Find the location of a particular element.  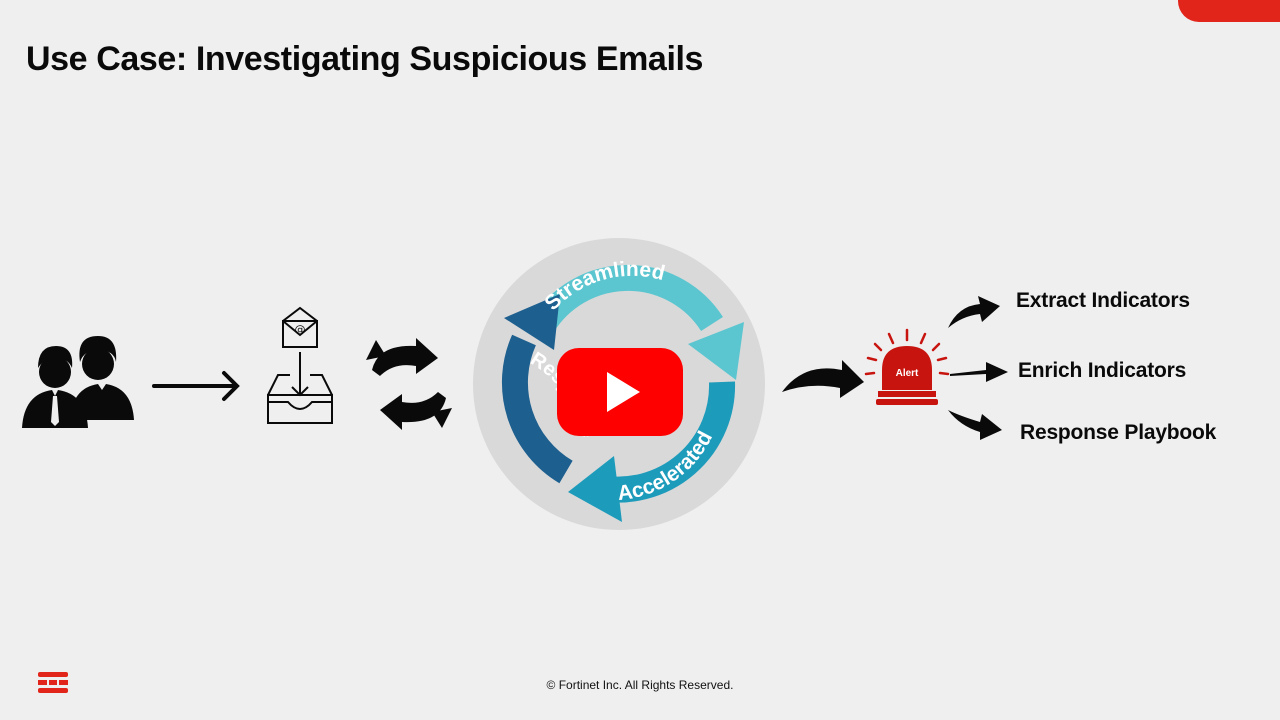

alert-siren-icon: Alert is located at coordinates (907, 366).